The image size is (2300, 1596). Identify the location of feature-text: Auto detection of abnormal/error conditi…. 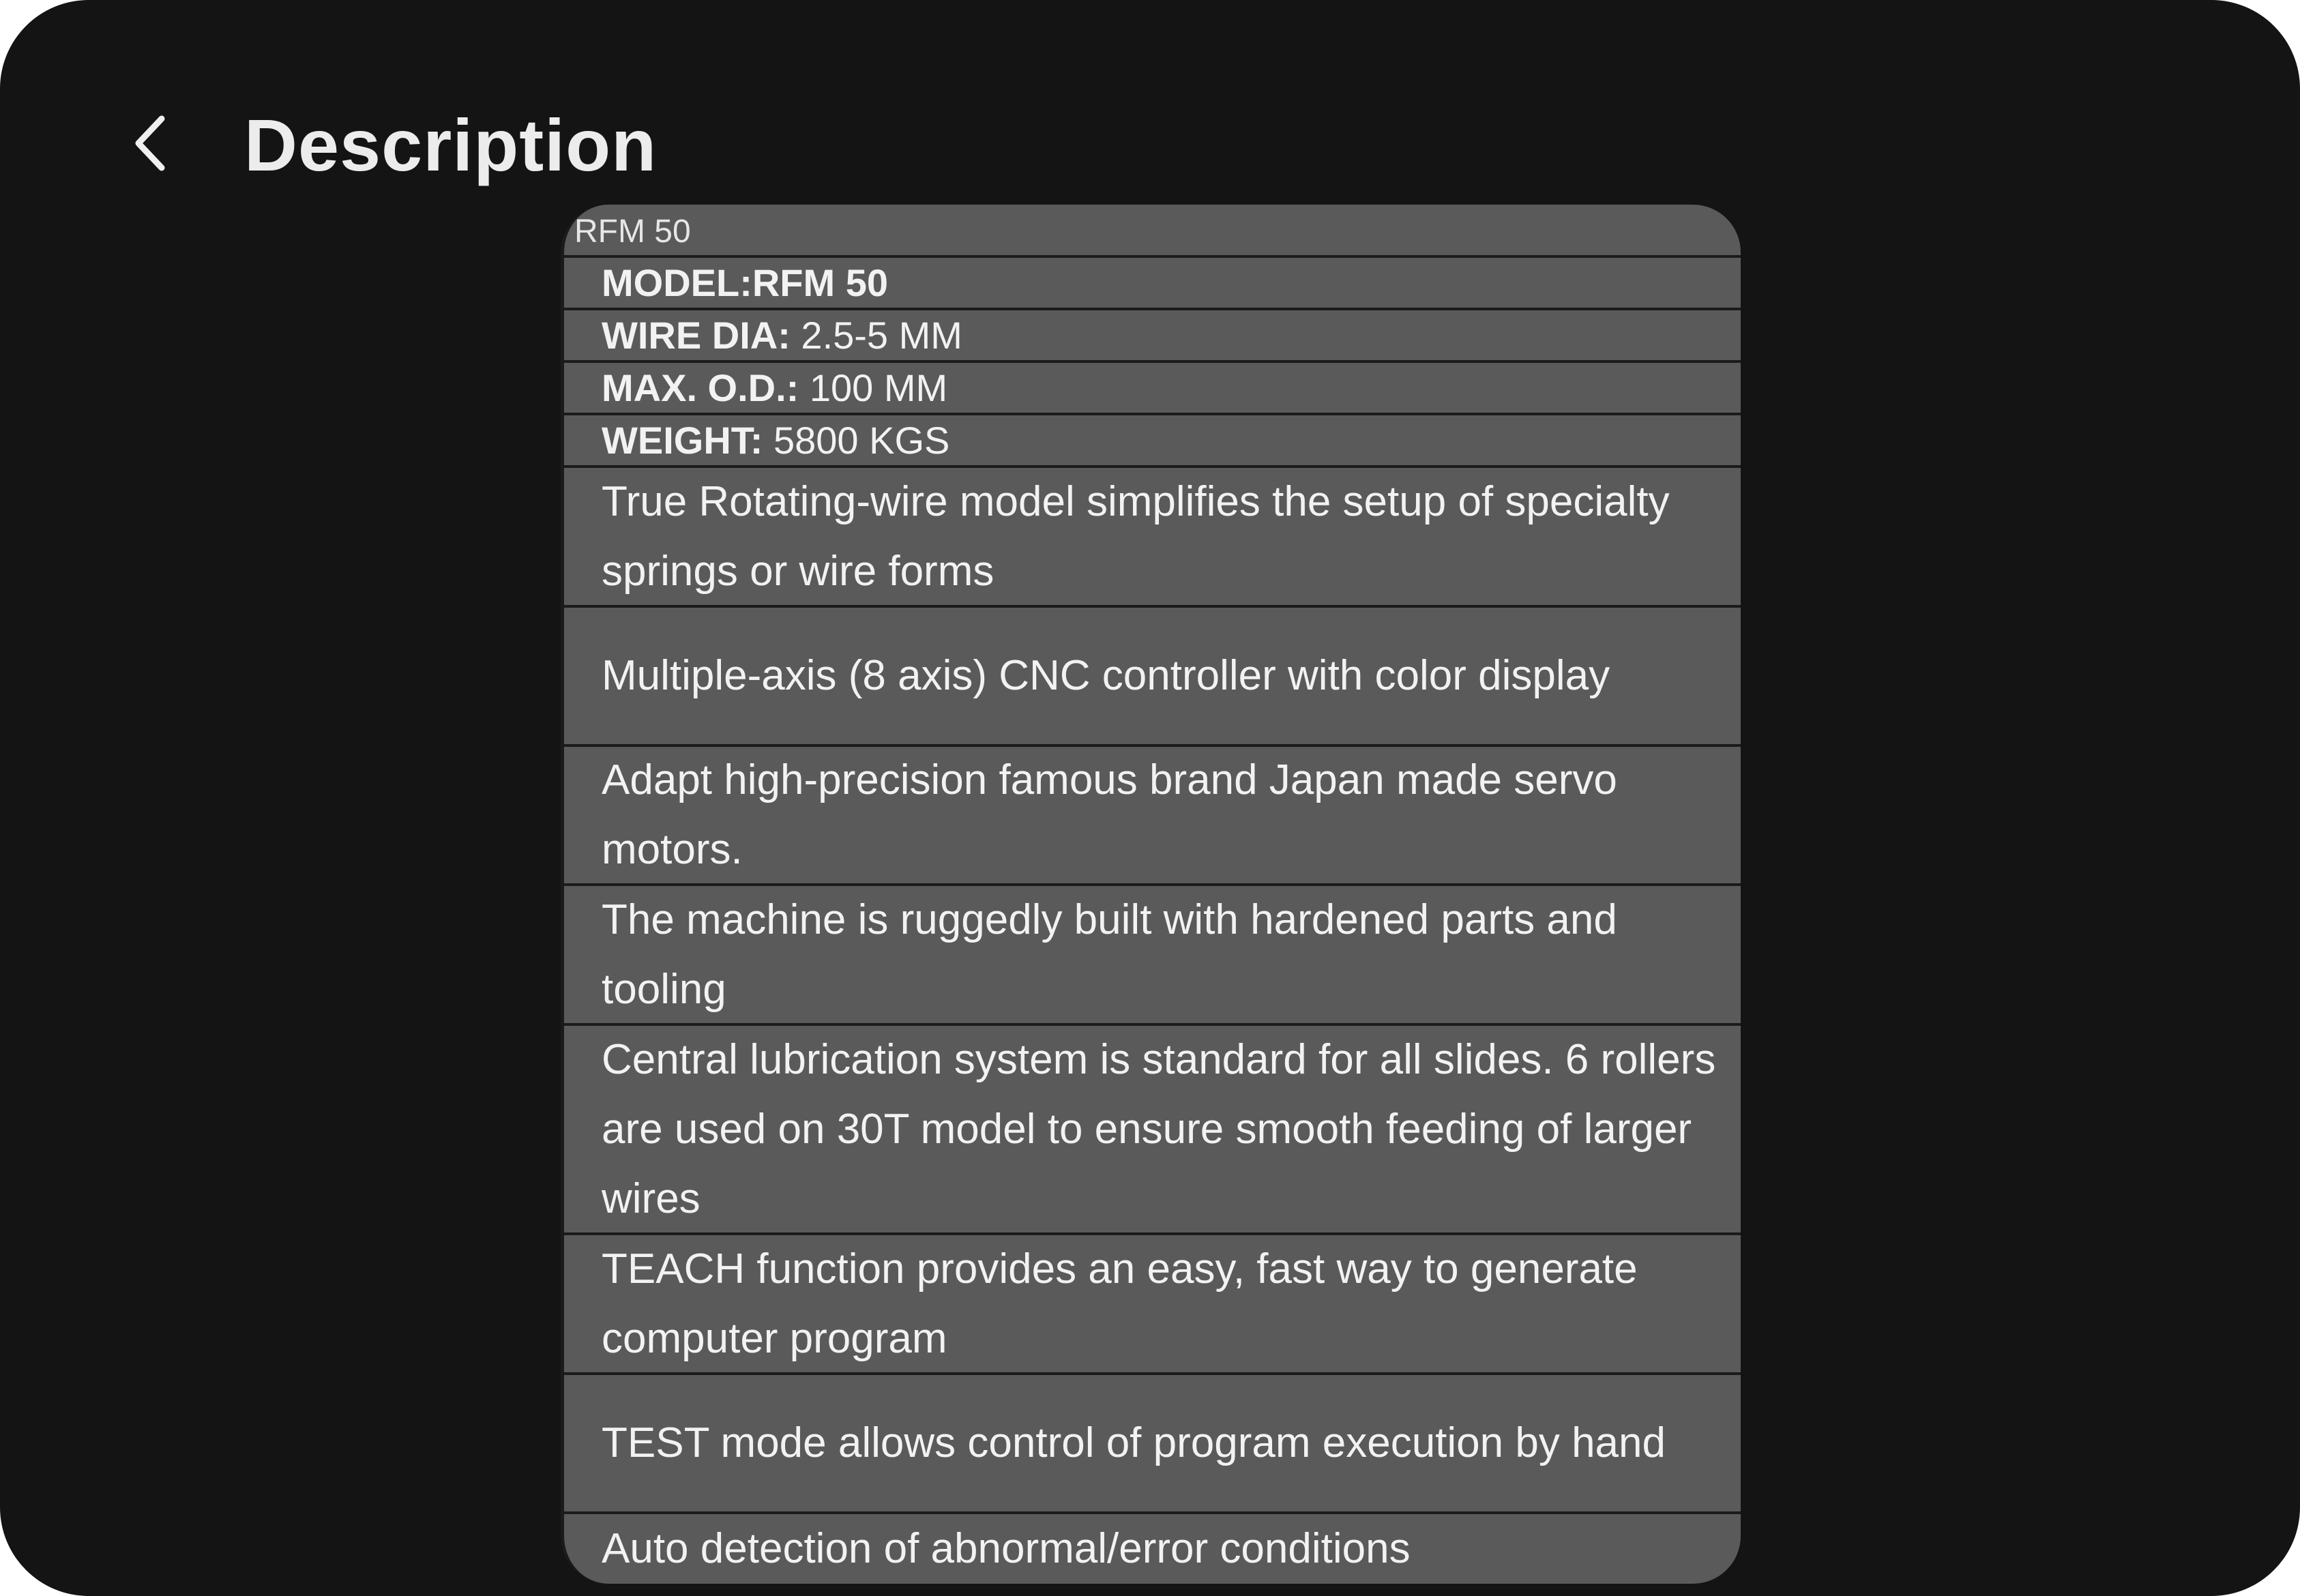
(1006, 1549).